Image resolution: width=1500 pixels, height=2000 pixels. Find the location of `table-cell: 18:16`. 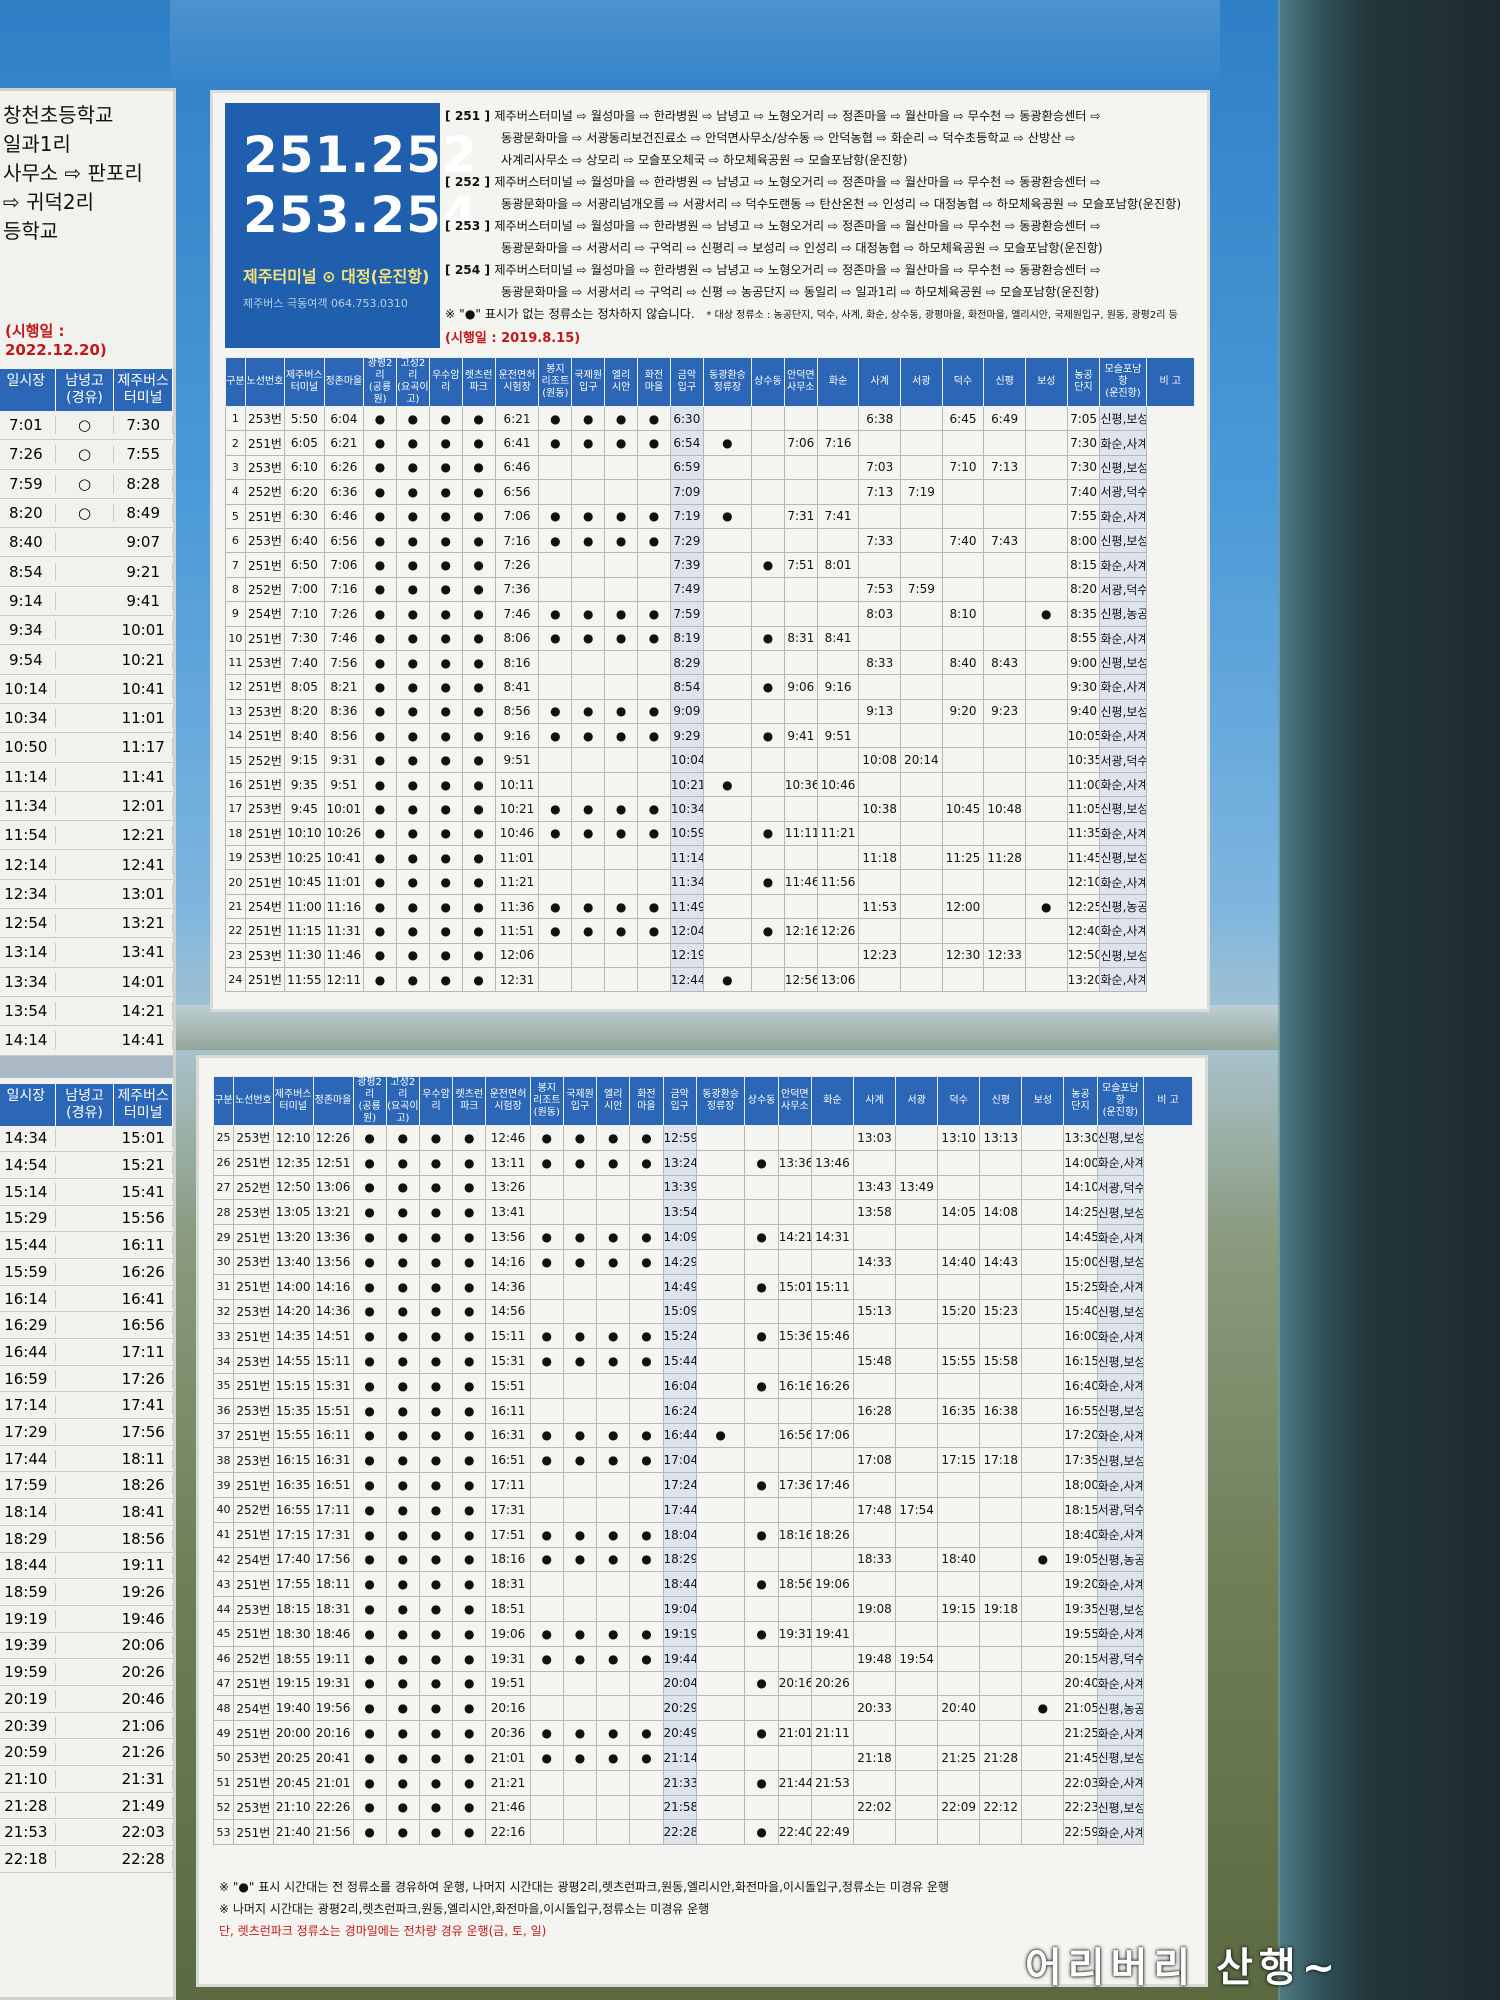

table-cell: 18:16 is located at coordinates (508, 1559).